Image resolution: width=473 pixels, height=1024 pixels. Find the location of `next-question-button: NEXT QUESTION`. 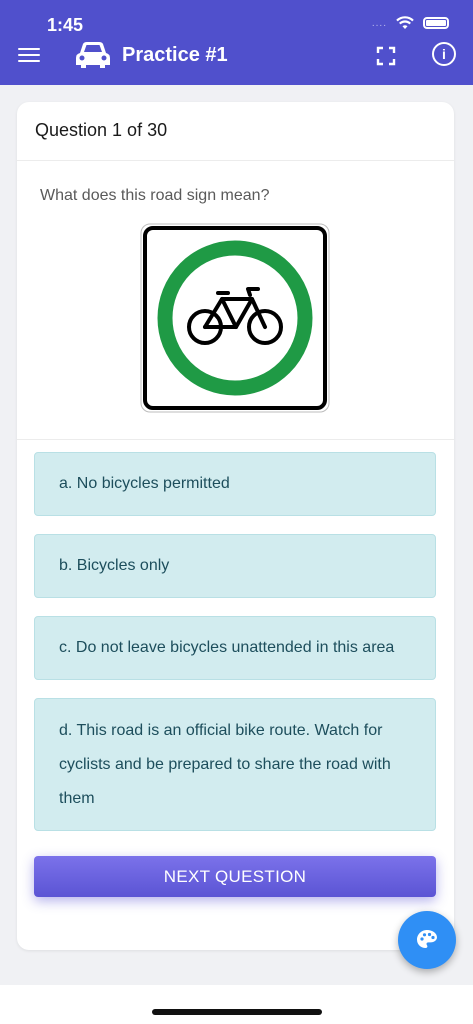

next-question-button: NEXT QUESTION is located at coordinates (235, 876).